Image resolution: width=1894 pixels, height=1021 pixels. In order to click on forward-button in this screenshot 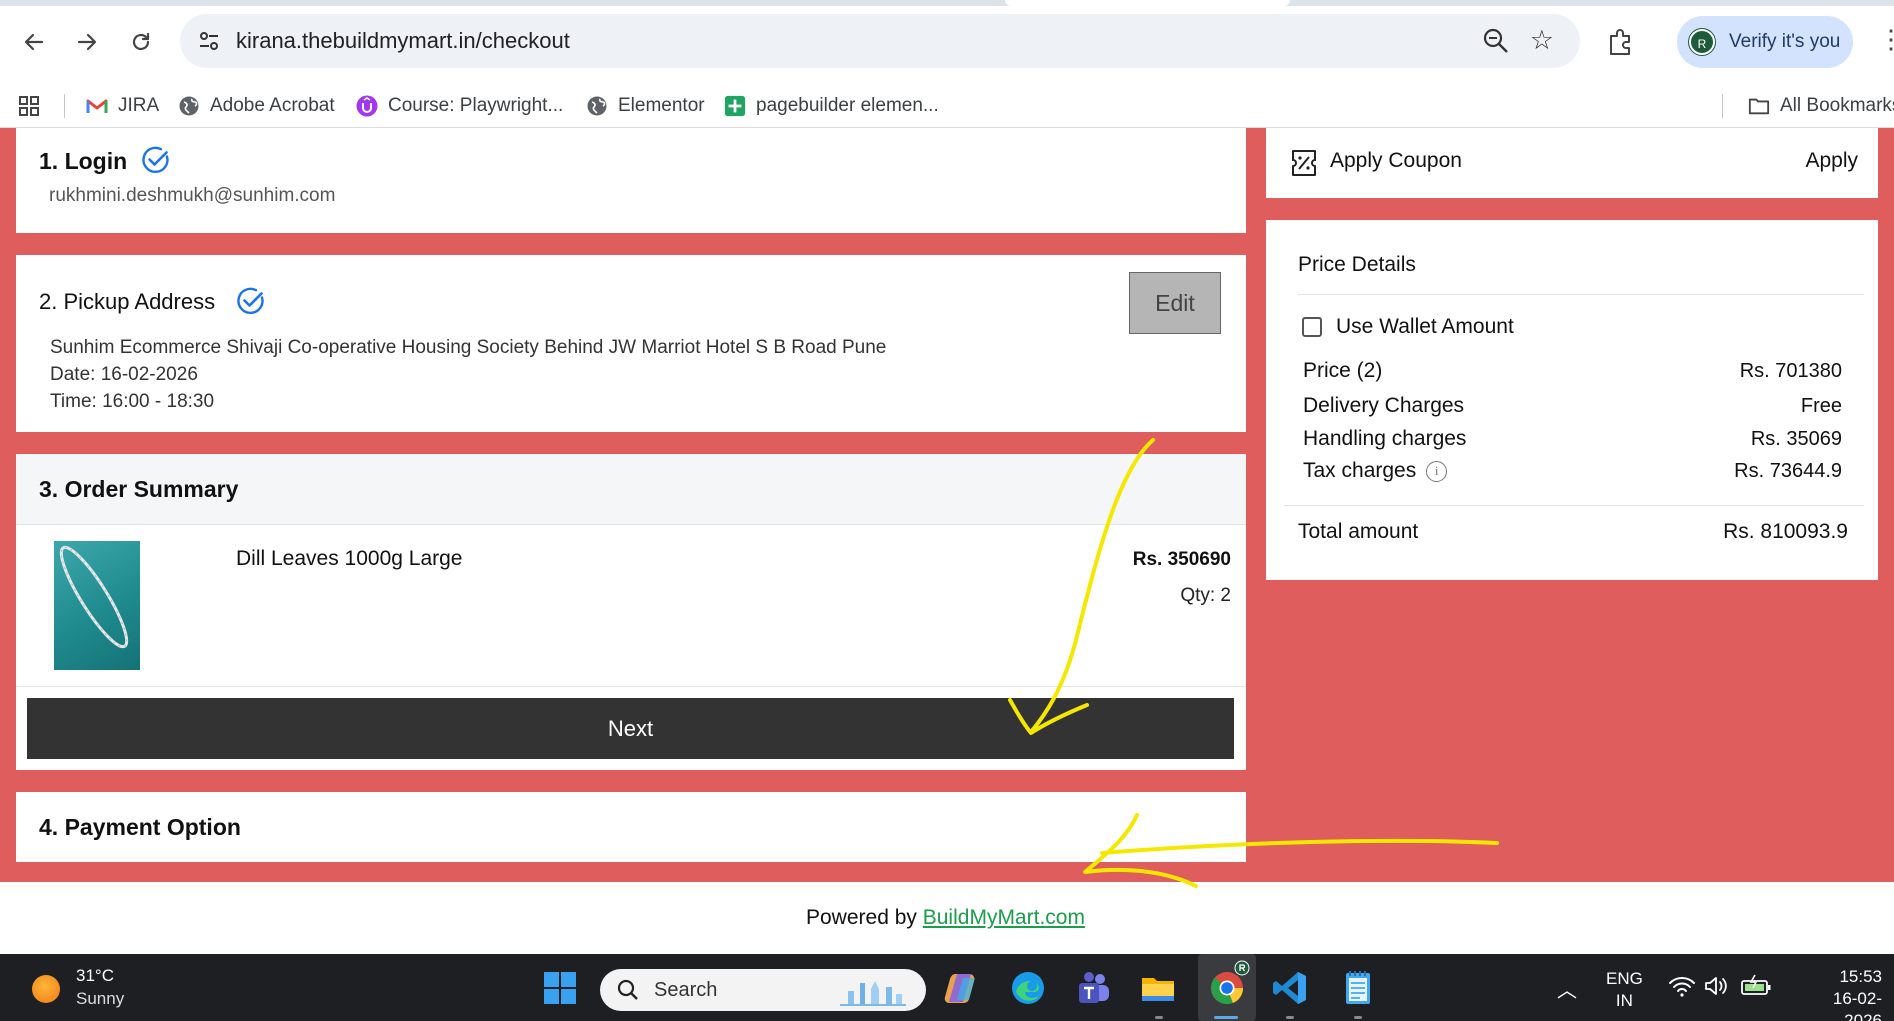, I will do `click(87, 42)`.